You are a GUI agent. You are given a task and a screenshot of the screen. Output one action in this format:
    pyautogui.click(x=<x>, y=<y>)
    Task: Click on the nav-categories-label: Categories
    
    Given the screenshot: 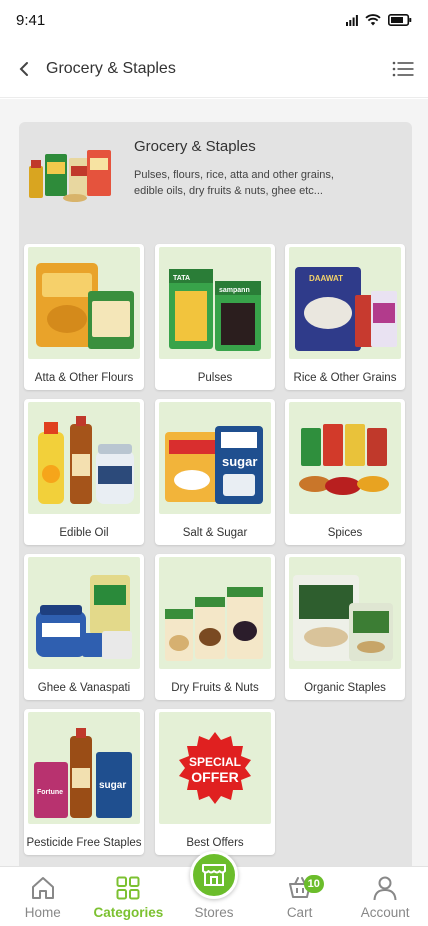 What is the action you would take?
    pyautogui.click(x=128, y=912)
    